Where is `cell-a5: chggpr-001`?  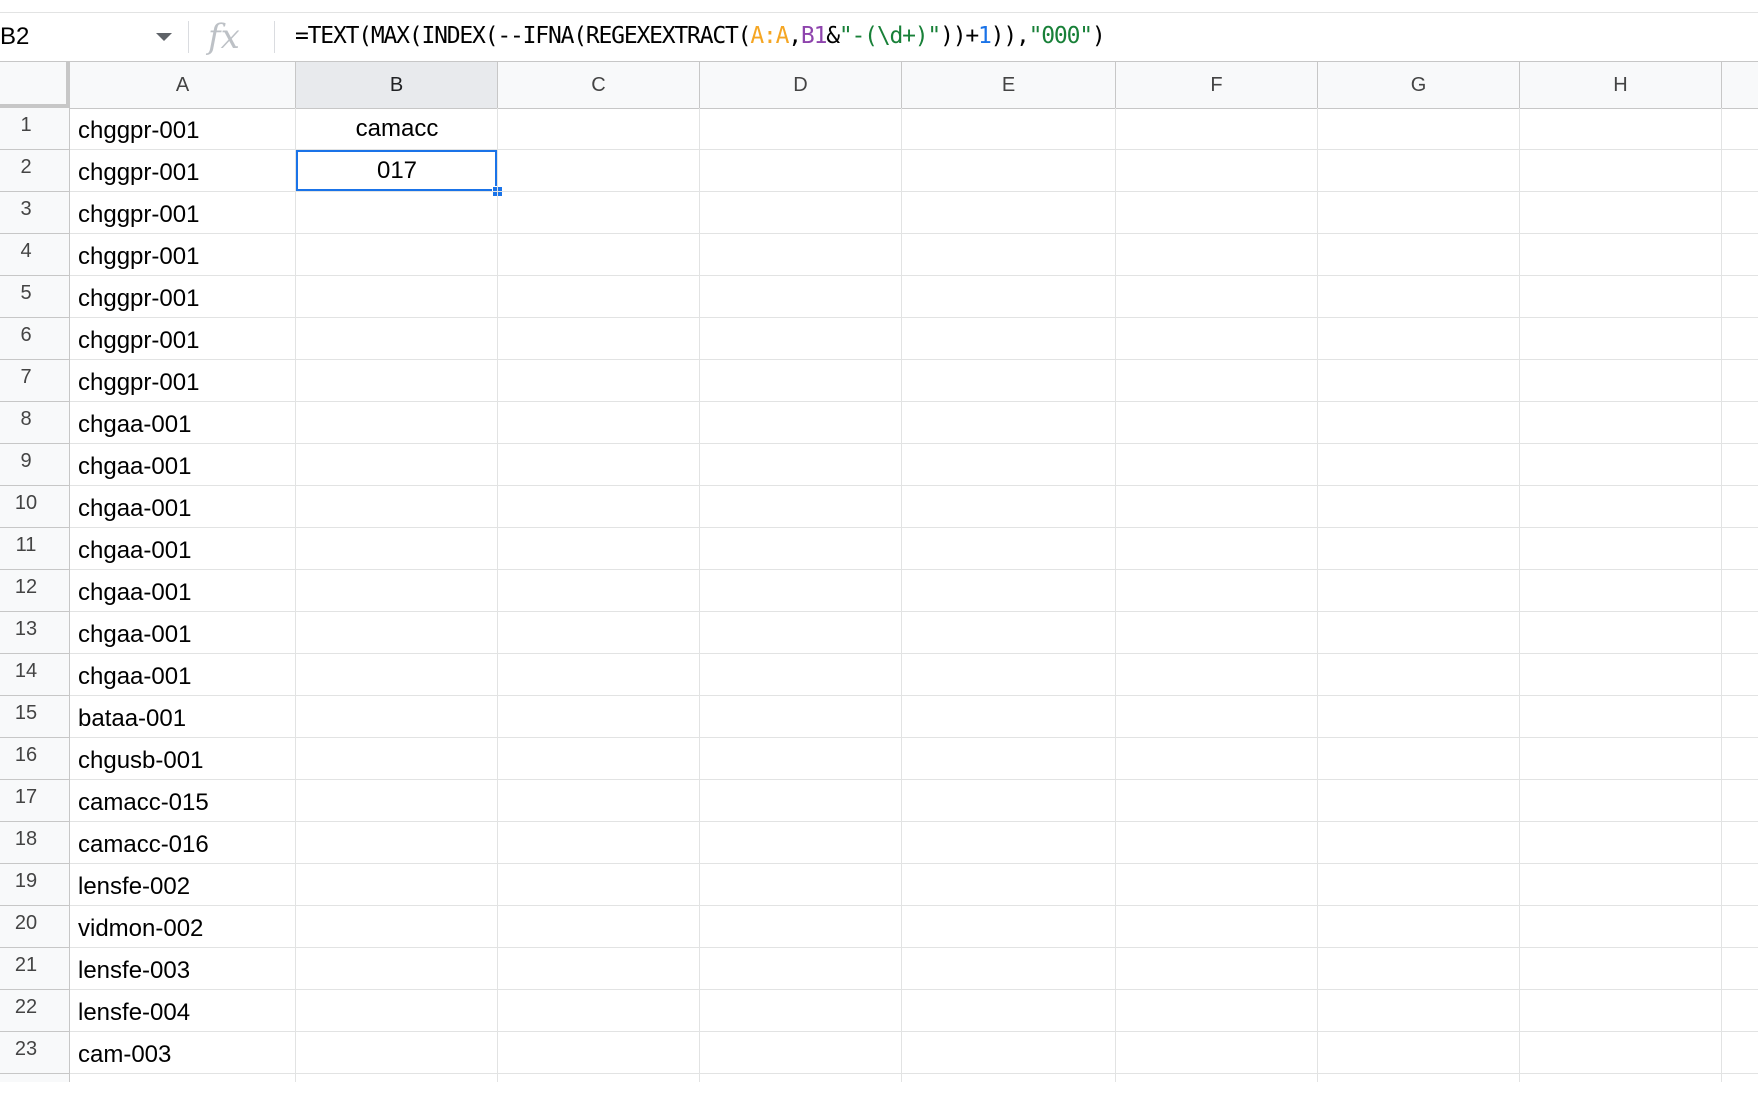 cell-a5: chggpr-001 is located at coordinates (138, 299).